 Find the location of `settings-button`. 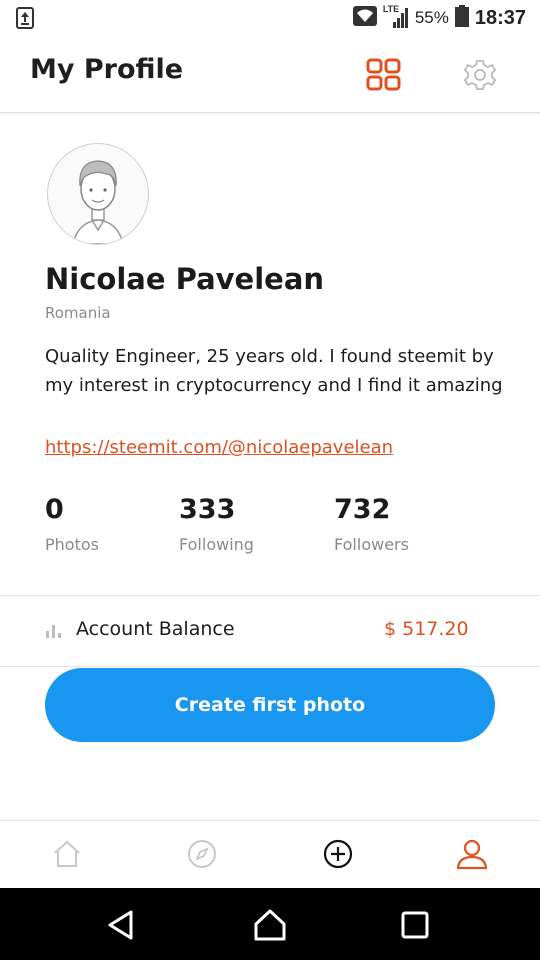

settings-button is located at coordinates (480, 75).